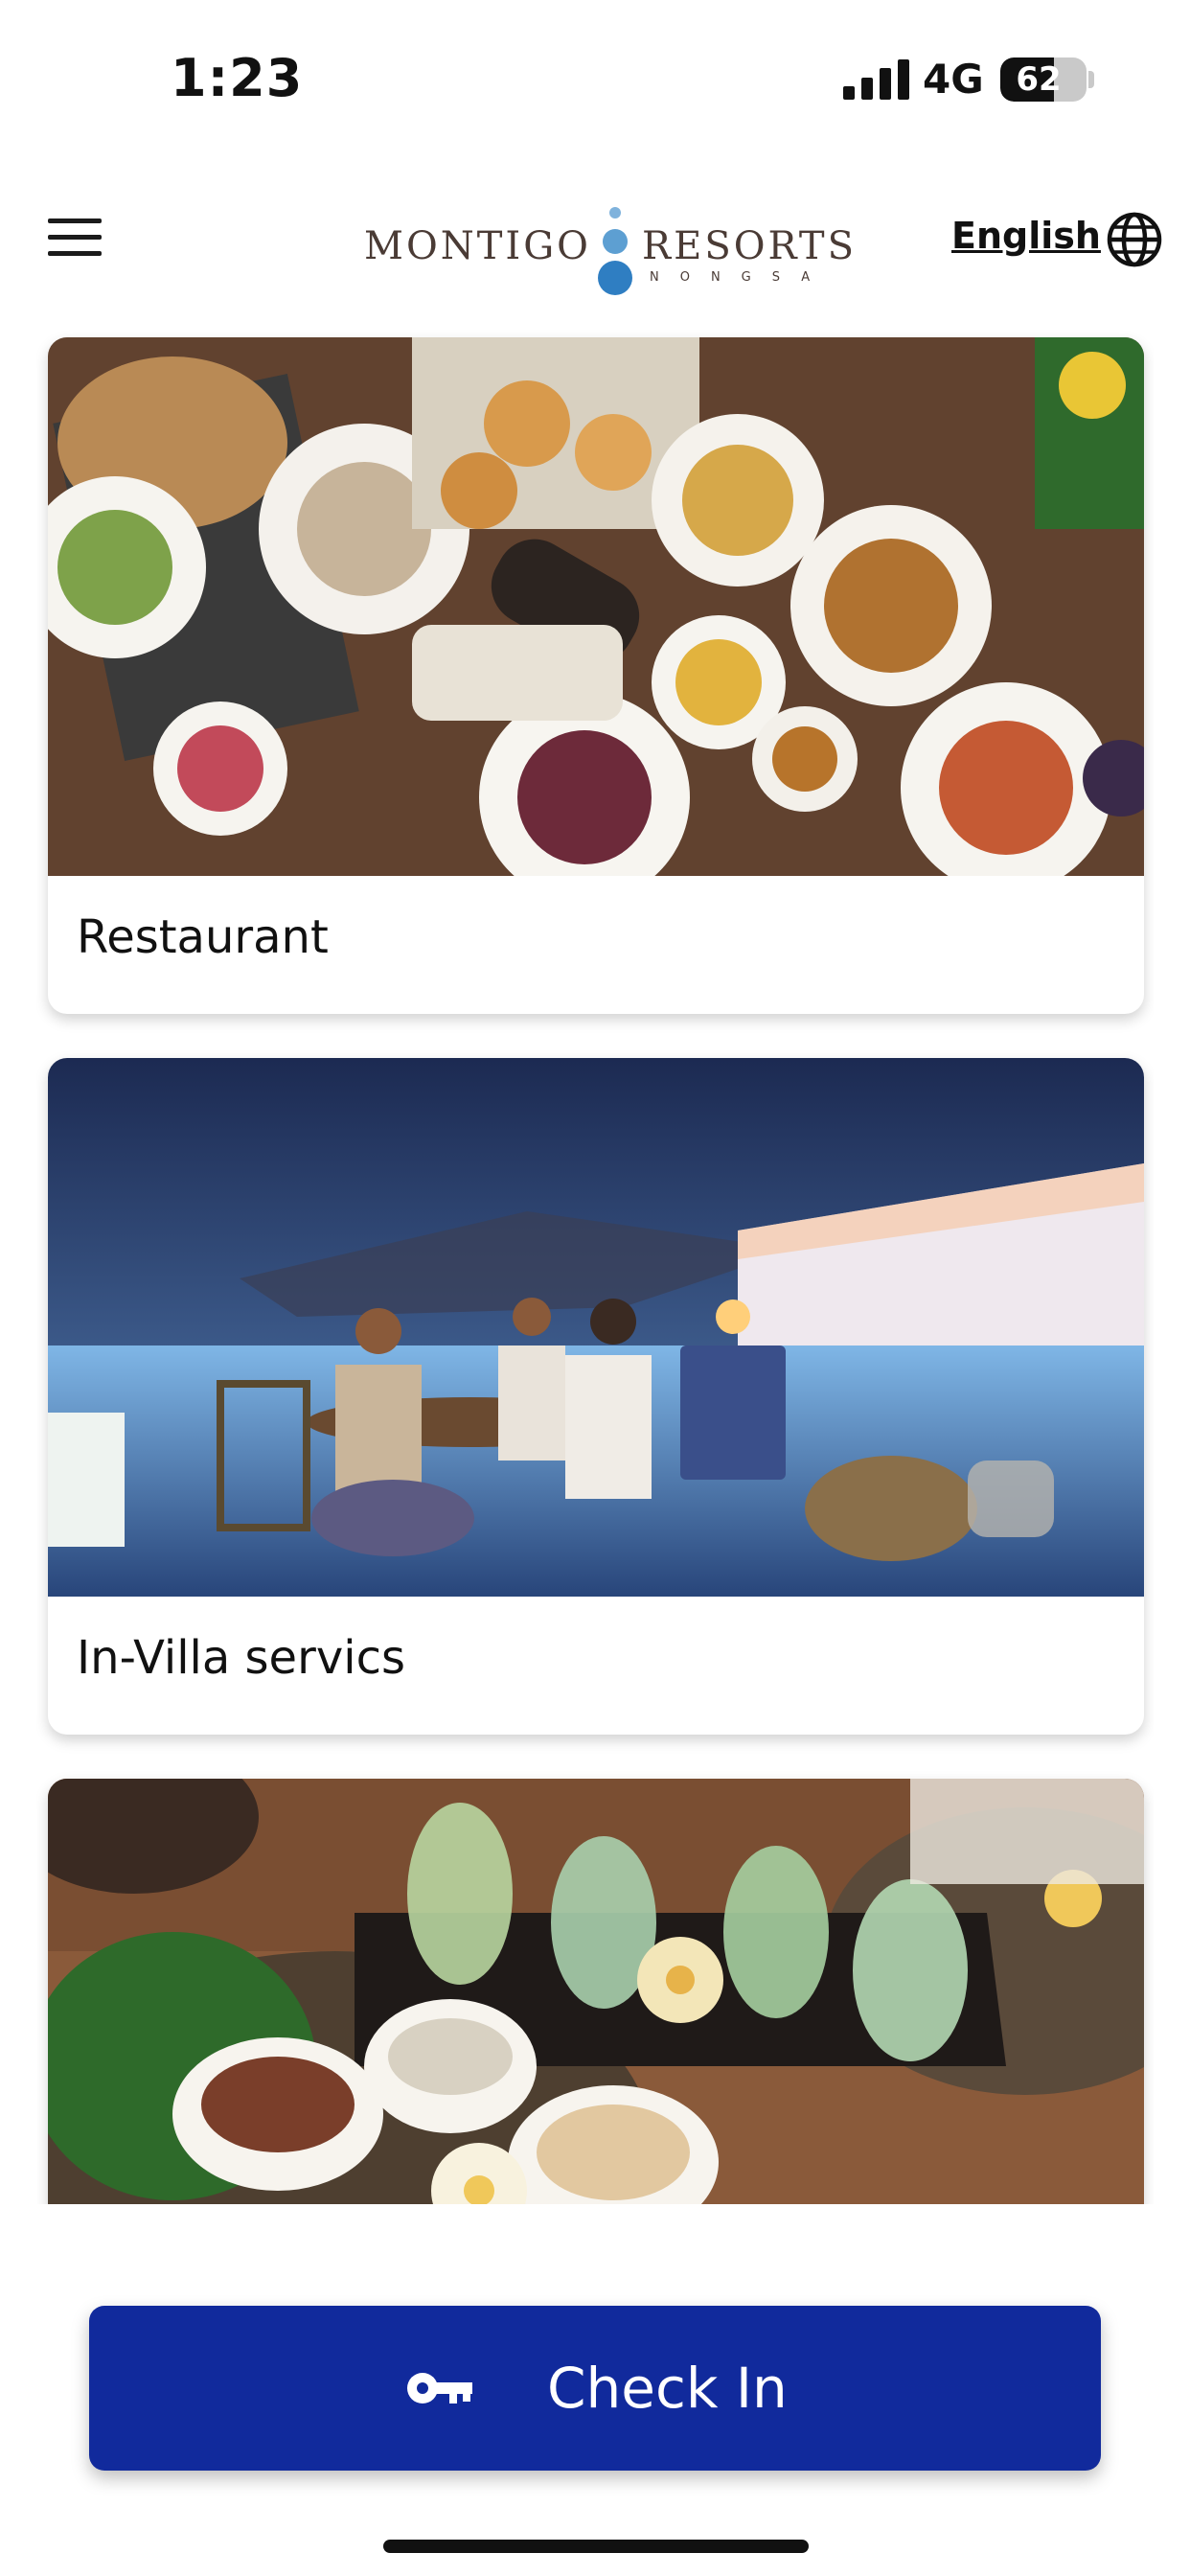 This screenshot has width=1190, height=2576. I want to click on globe-icon, so click(1134, 239).